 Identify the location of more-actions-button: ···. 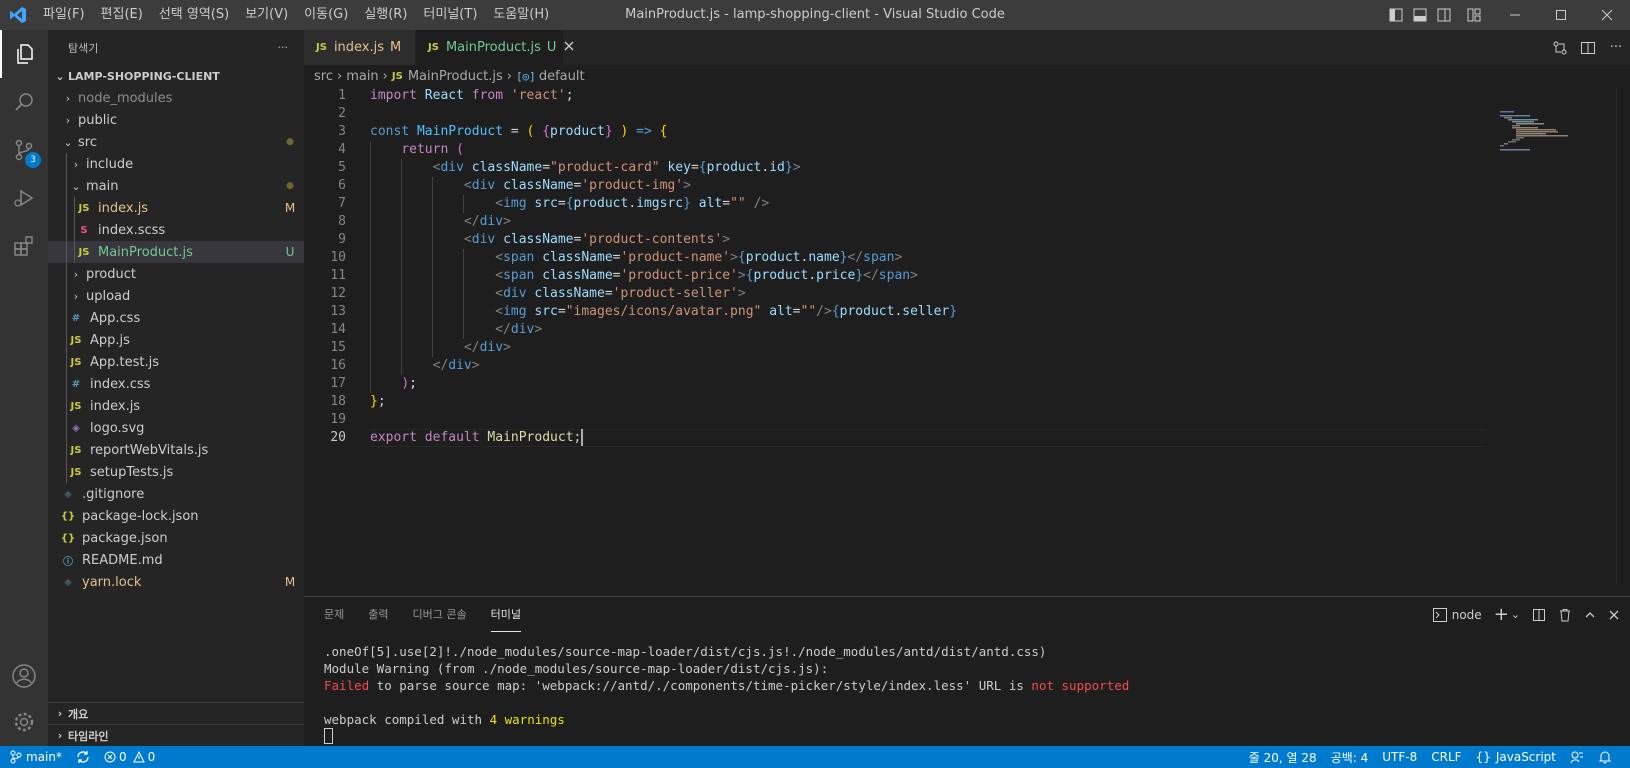
(283, 47).